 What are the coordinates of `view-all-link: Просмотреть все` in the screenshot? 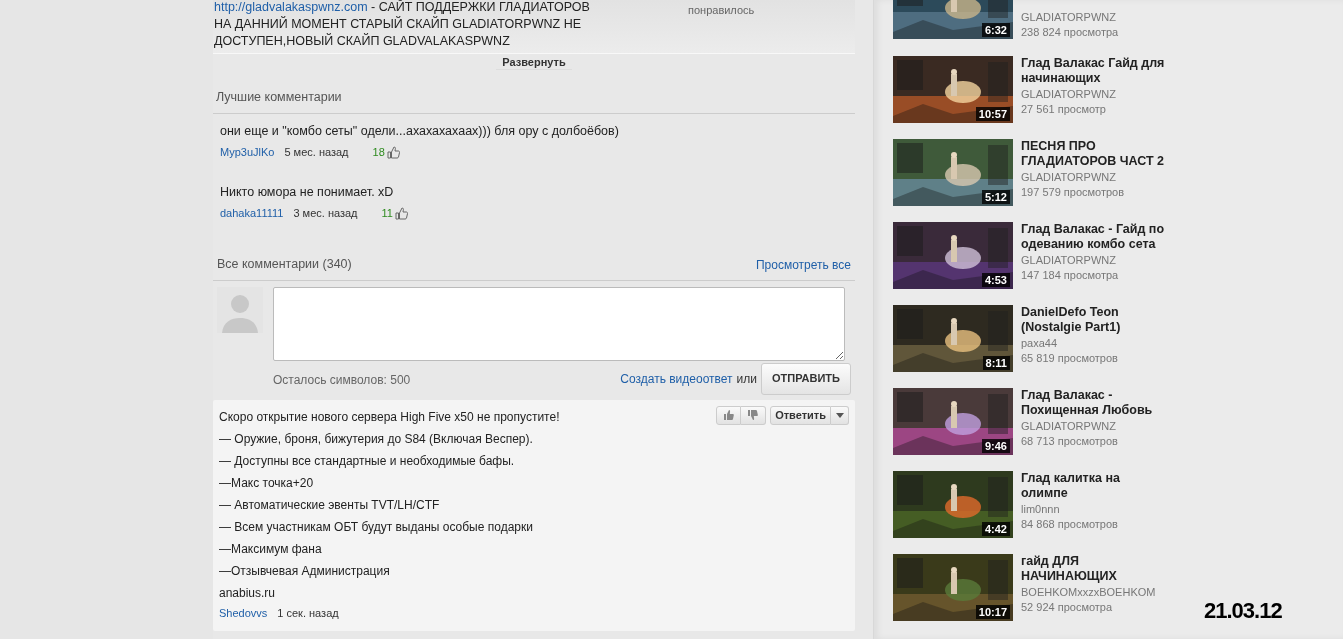 It's located at (803, 264).